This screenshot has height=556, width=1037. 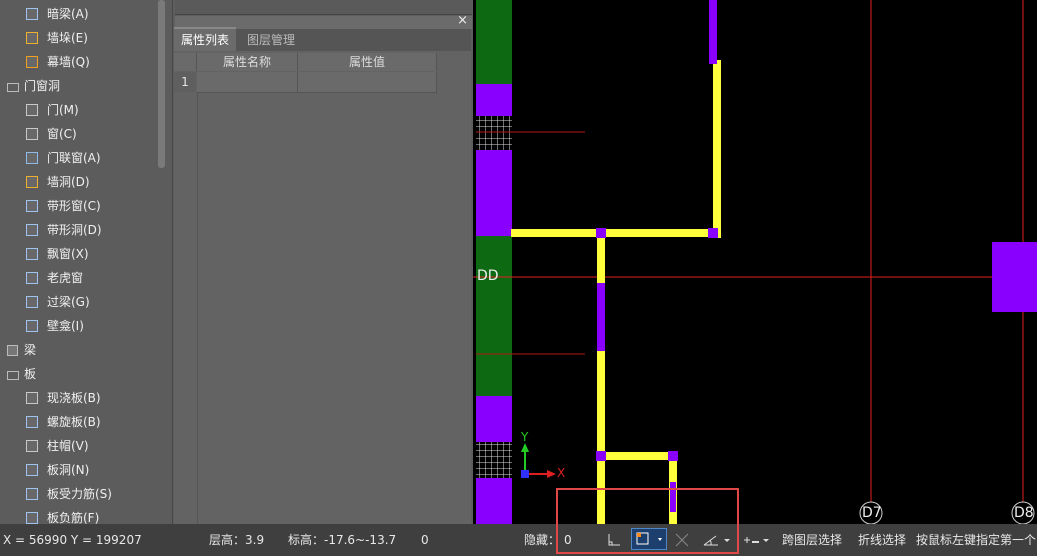 I want to click on grid-divider, so click(x=197, y=308).